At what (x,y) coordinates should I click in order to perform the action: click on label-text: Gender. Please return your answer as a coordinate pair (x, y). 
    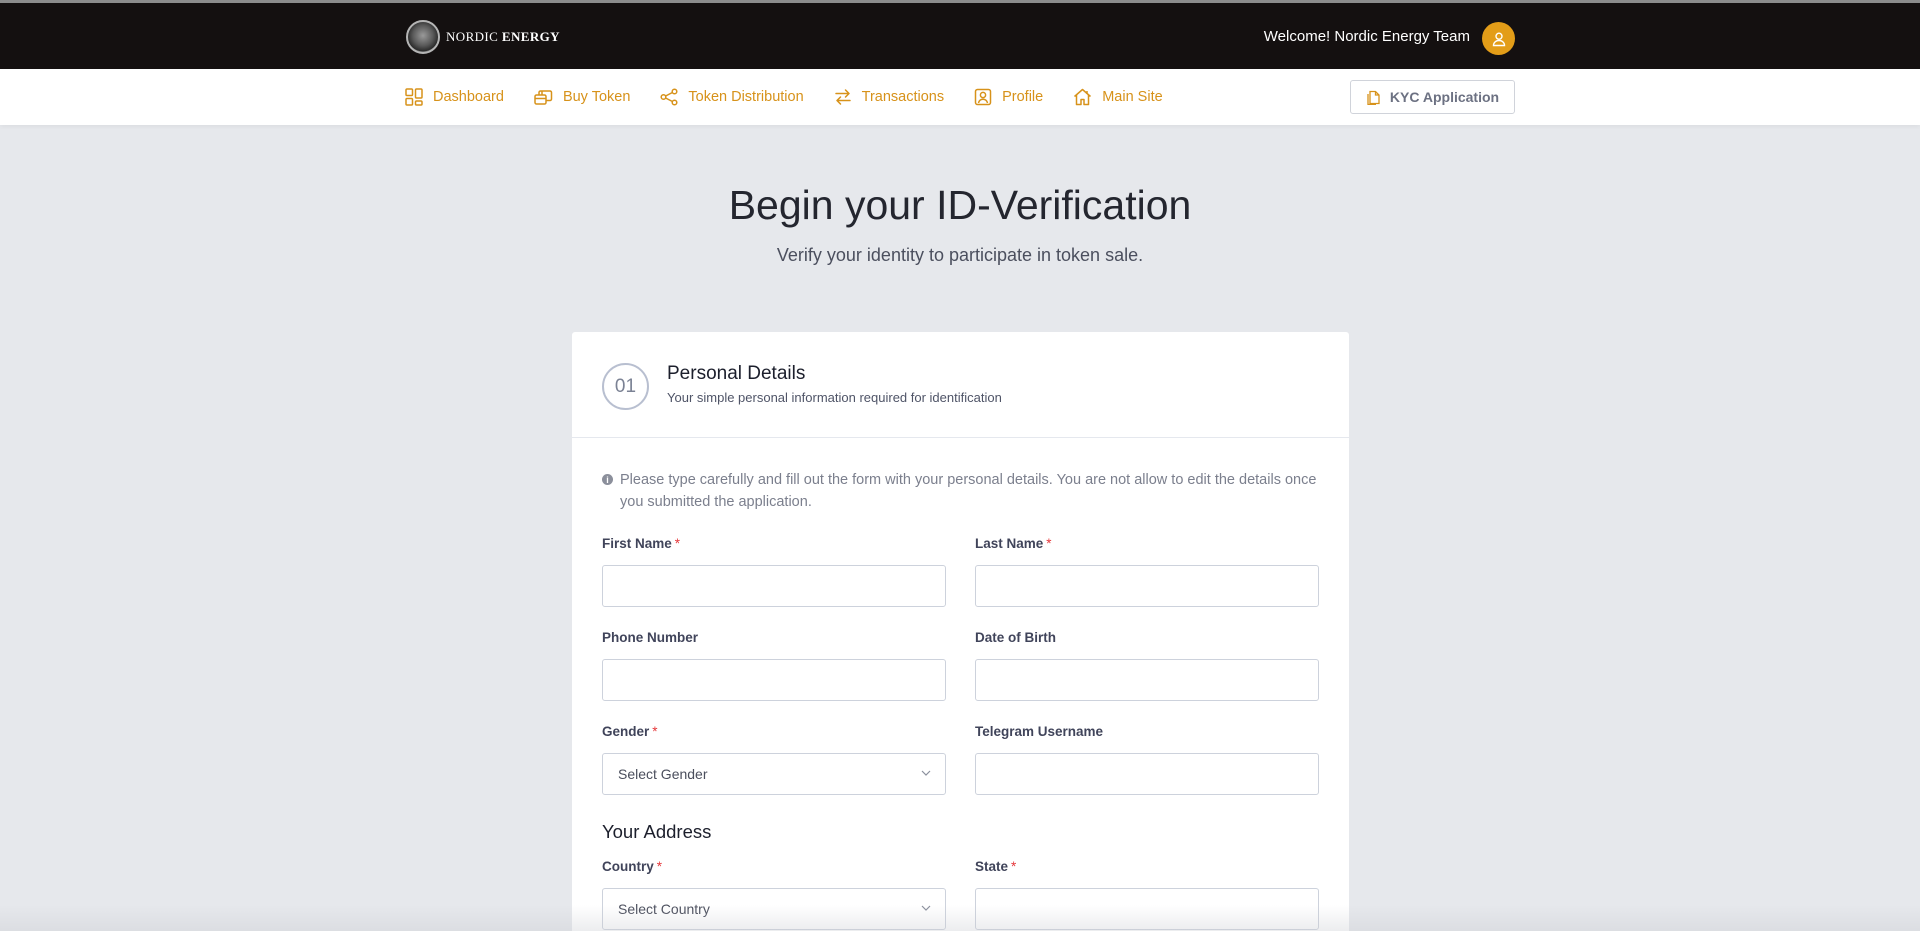
    Looking at the image, I should click on (626, 731).